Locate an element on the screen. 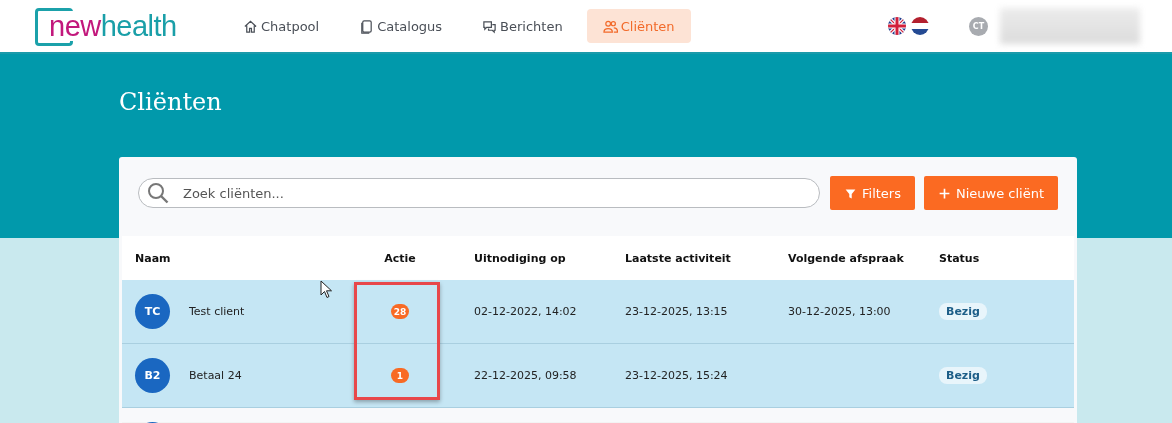 The width and height of the screenshot is (1172, 423). dutch-flag-icon is located at coordinates (920, 26).